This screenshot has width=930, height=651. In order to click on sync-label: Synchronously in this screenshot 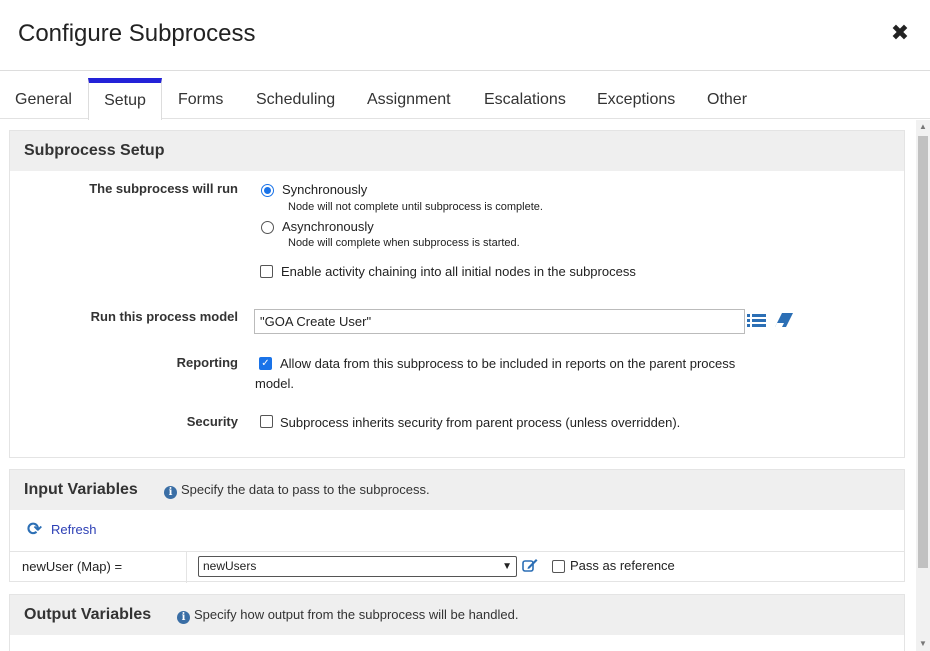, I will do `click(325, 189)`.